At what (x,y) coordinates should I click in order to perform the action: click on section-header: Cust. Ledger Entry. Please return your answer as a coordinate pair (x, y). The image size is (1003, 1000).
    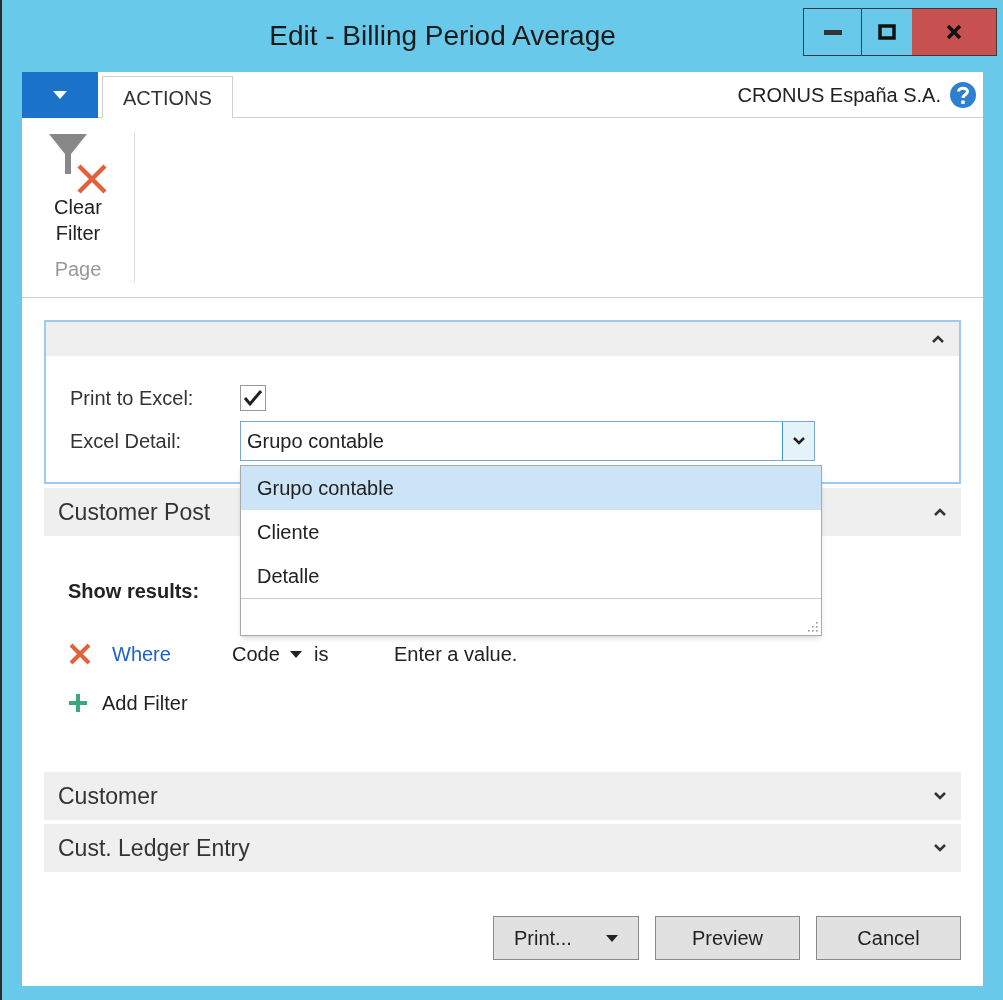
    Looking at the image, I should click on (502, 848).